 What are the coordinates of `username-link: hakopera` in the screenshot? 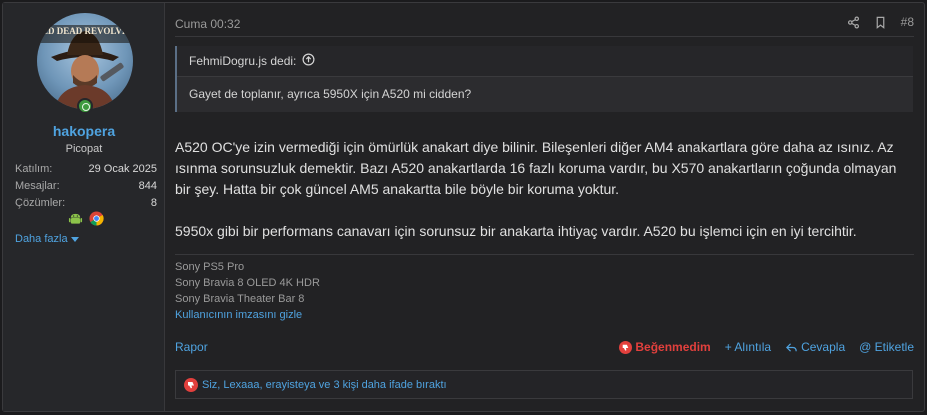 It's located at (84, 131).